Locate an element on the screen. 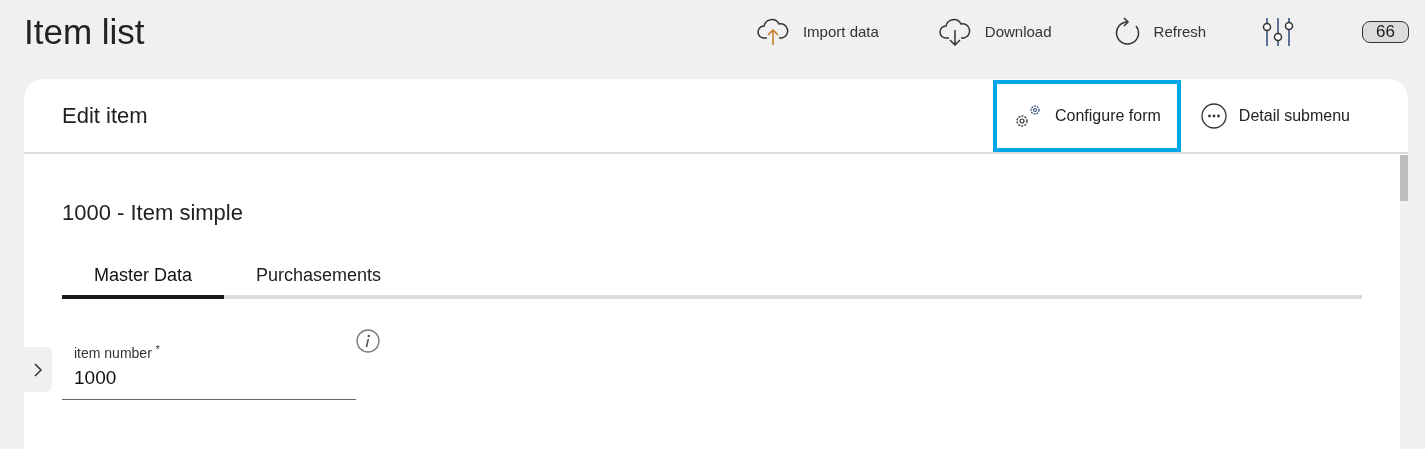  filters-button is located at coordinates (1278, 32).